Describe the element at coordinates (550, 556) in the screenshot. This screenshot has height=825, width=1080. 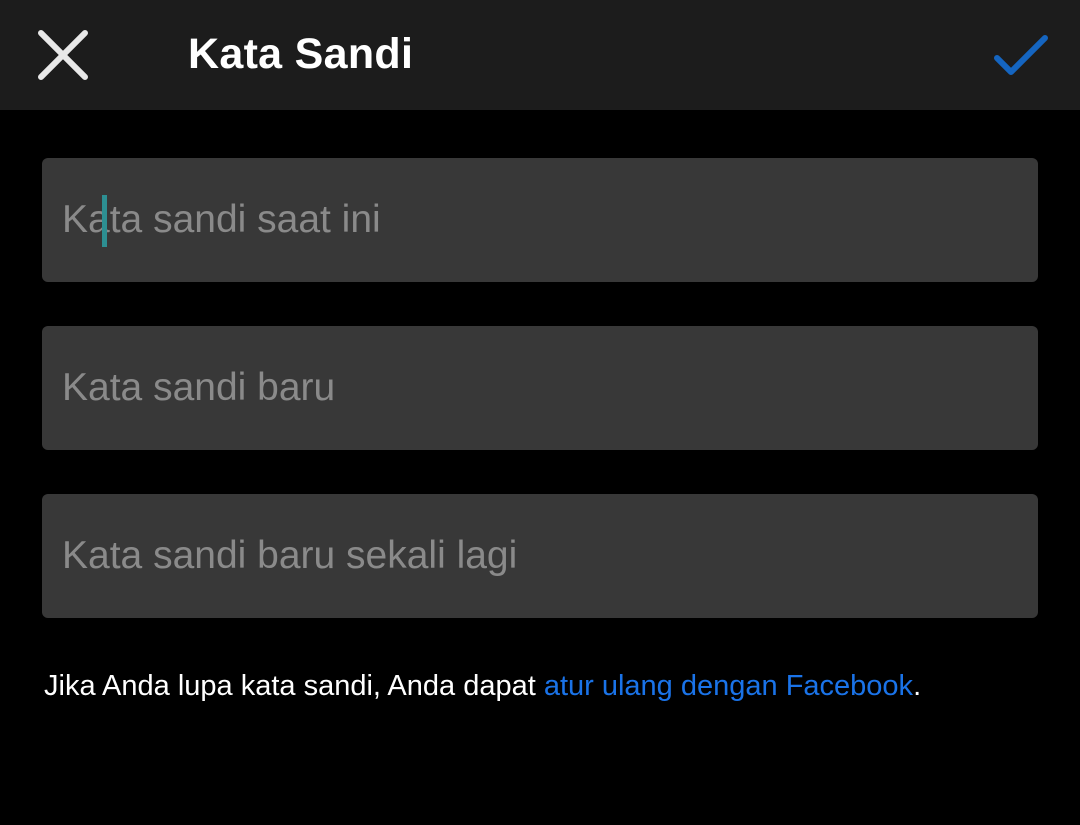
I see `confirm-password-input` at that location.